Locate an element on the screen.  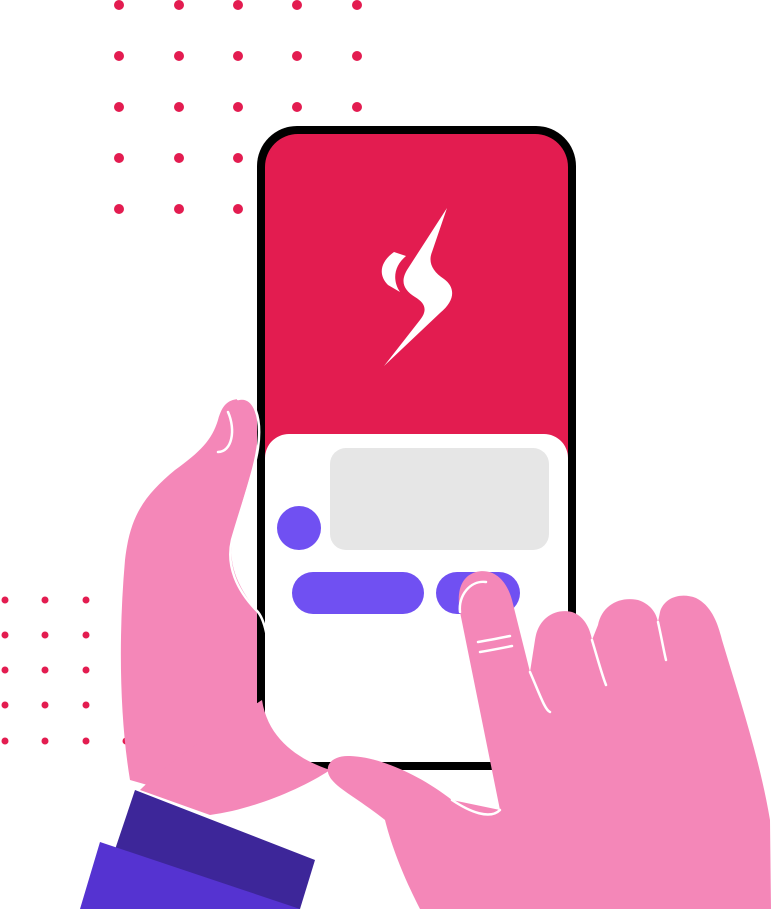
decorative-dot-grid-bottom is located at coordinates (65, 670).